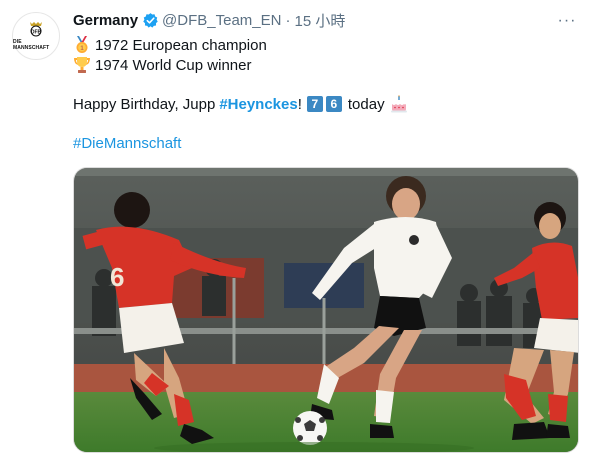 The image size is (597, 459). I want to click on tweet-text-line-1: 1972 European champion, so click(181, 45).